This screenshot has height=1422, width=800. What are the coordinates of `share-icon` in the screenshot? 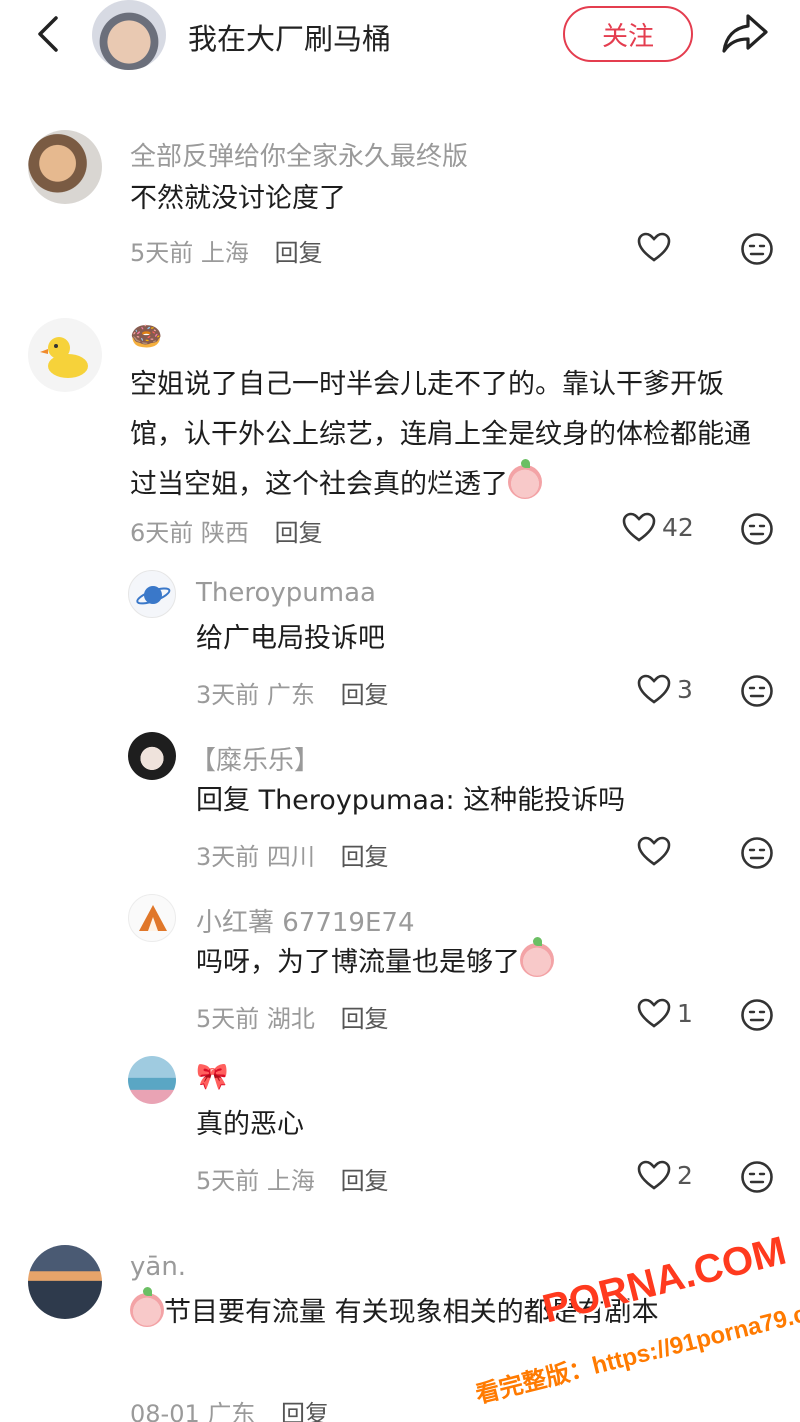 It's located at (745, 33).